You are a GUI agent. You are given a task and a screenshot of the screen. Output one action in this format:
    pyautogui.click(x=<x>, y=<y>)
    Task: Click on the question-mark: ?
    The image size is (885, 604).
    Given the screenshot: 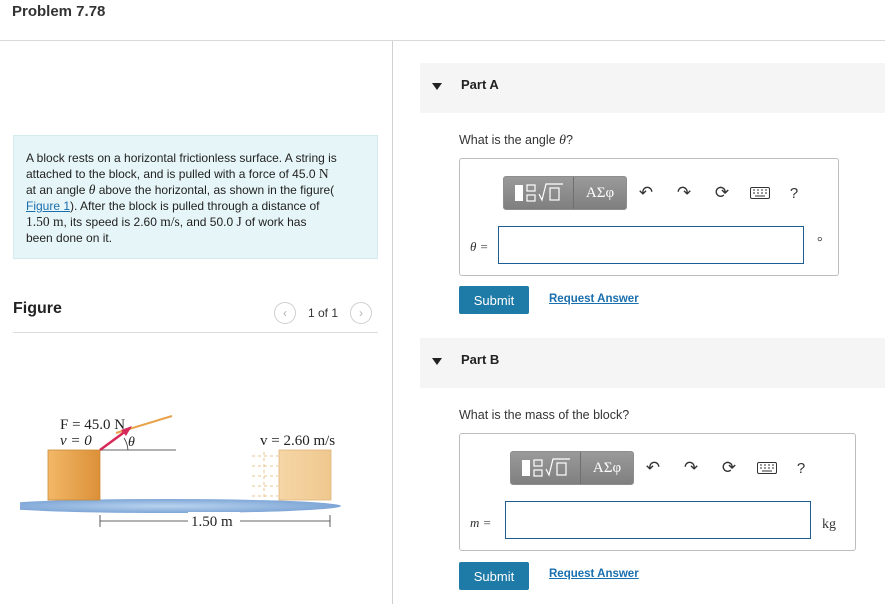 What is the action you would take?
    pyautogui.click(x=569, y=140)
    